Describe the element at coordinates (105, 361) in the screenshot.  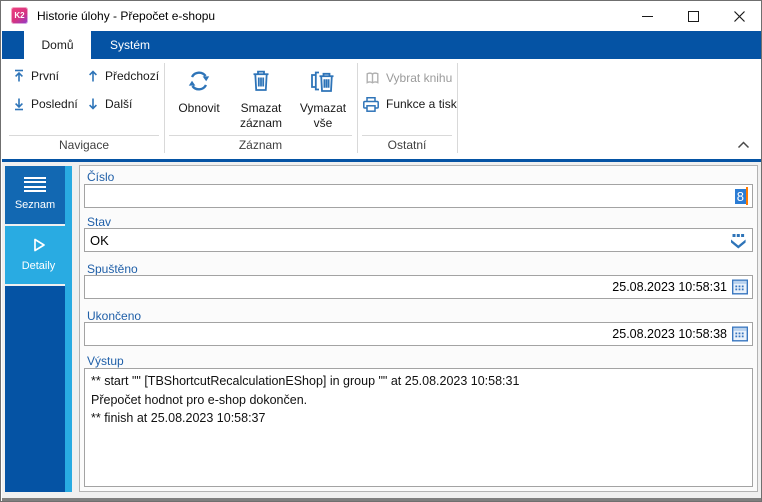
I see `output-field-label: Výstup` at that location.